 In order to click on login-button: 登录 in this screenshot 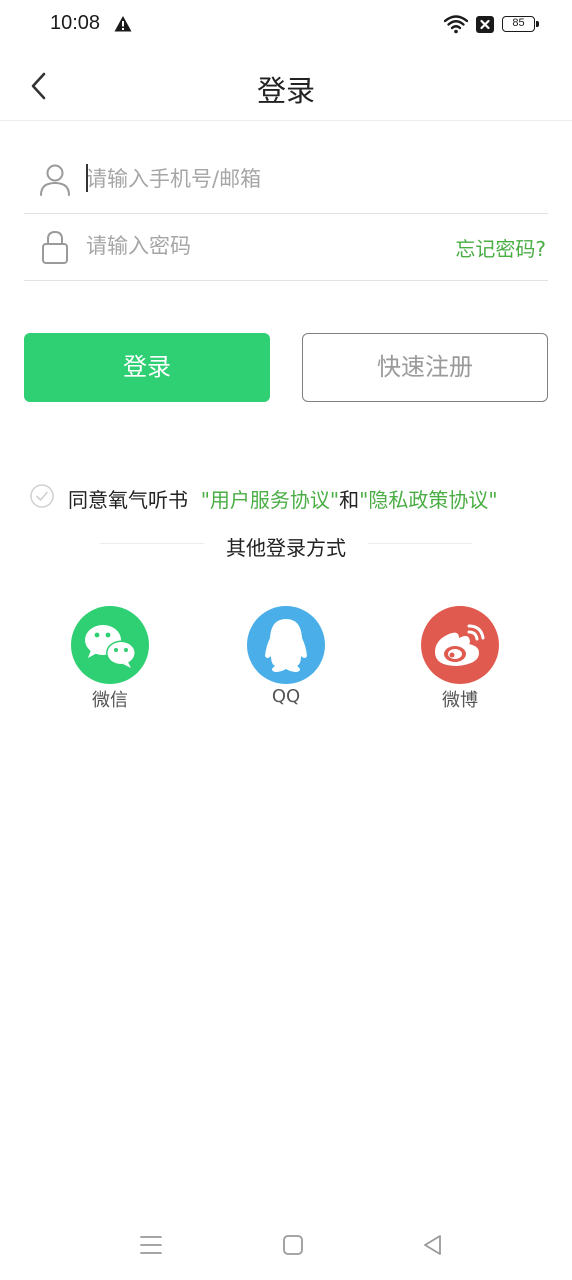, I will do `click(147, 367)`.